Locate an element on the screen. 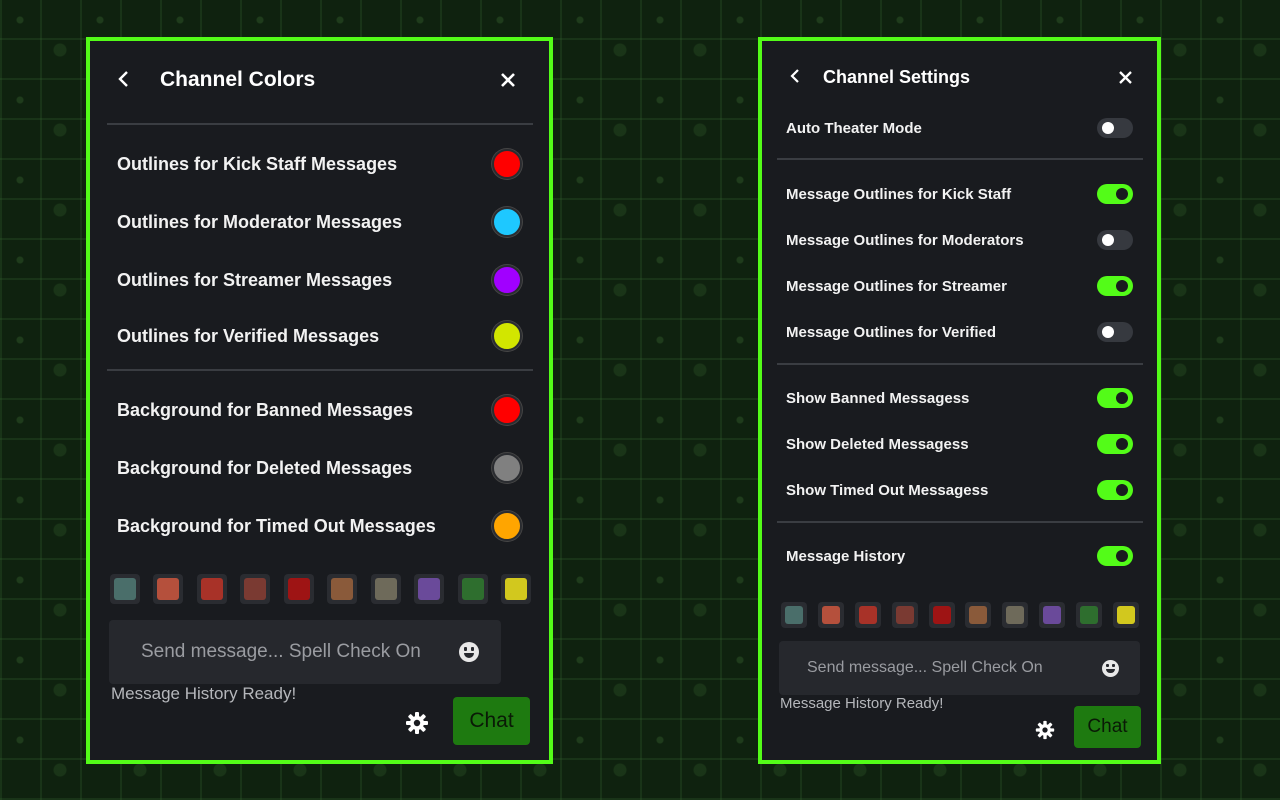  toggle-setting-label: Show Banned Messagess is located at coordinates (878, 398).